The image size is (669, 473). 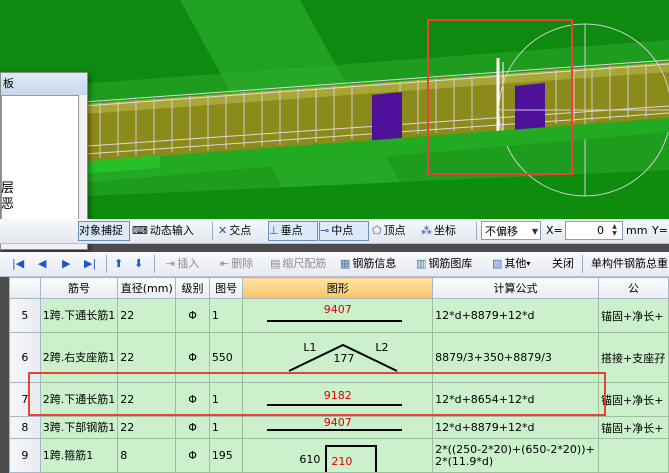 I want to click on rebar-library-button: ▥ 钢筋图库, so click(x=444, y=264).